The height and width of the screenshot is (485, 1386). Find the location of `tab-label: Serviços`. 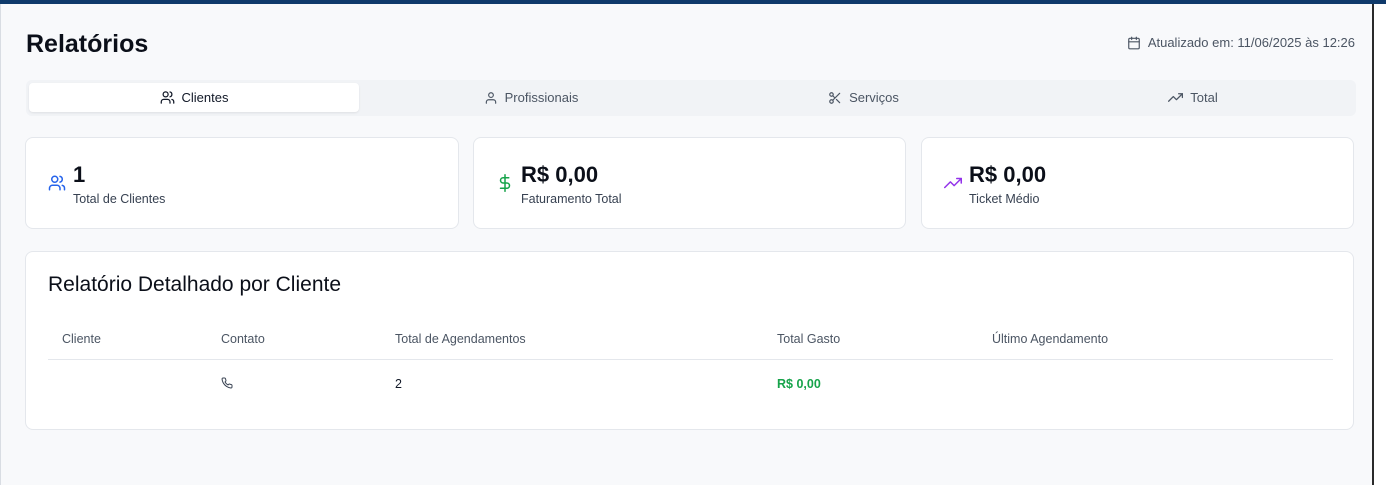

tab-label: Serviços is located at coordinates (874, 97).